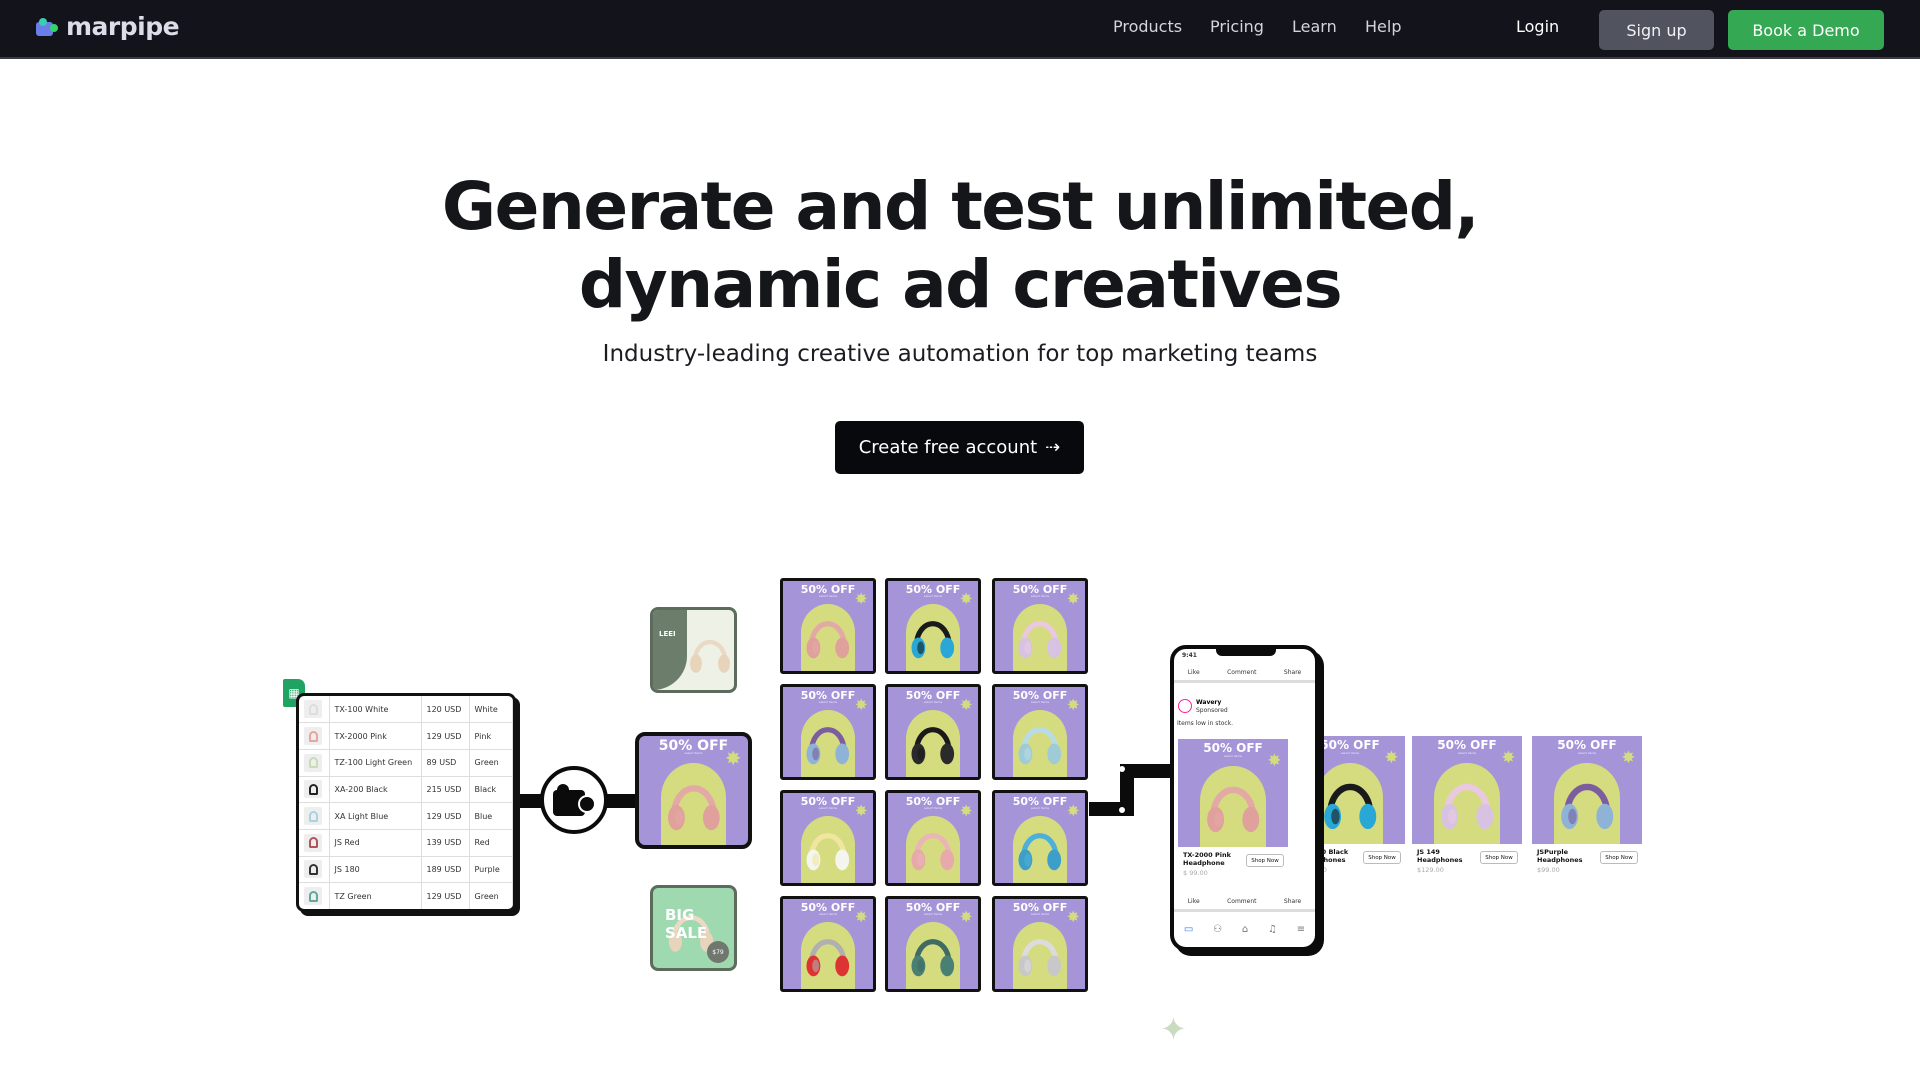 The image size is (1920, 1080). What do you see at coordinates (375, 710) in the screenshot?
I see `product-name: TX-100 White` at bounding box center [375, 710].